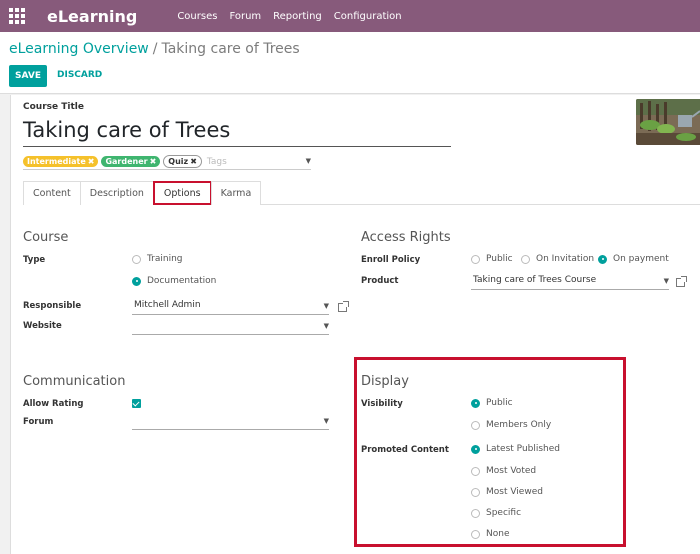  I want to click on apps-menu-icon, so click(17, 16).